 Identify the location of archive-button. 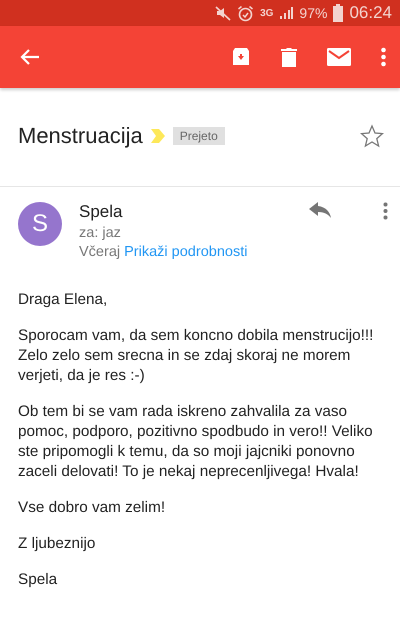
(241, 57).